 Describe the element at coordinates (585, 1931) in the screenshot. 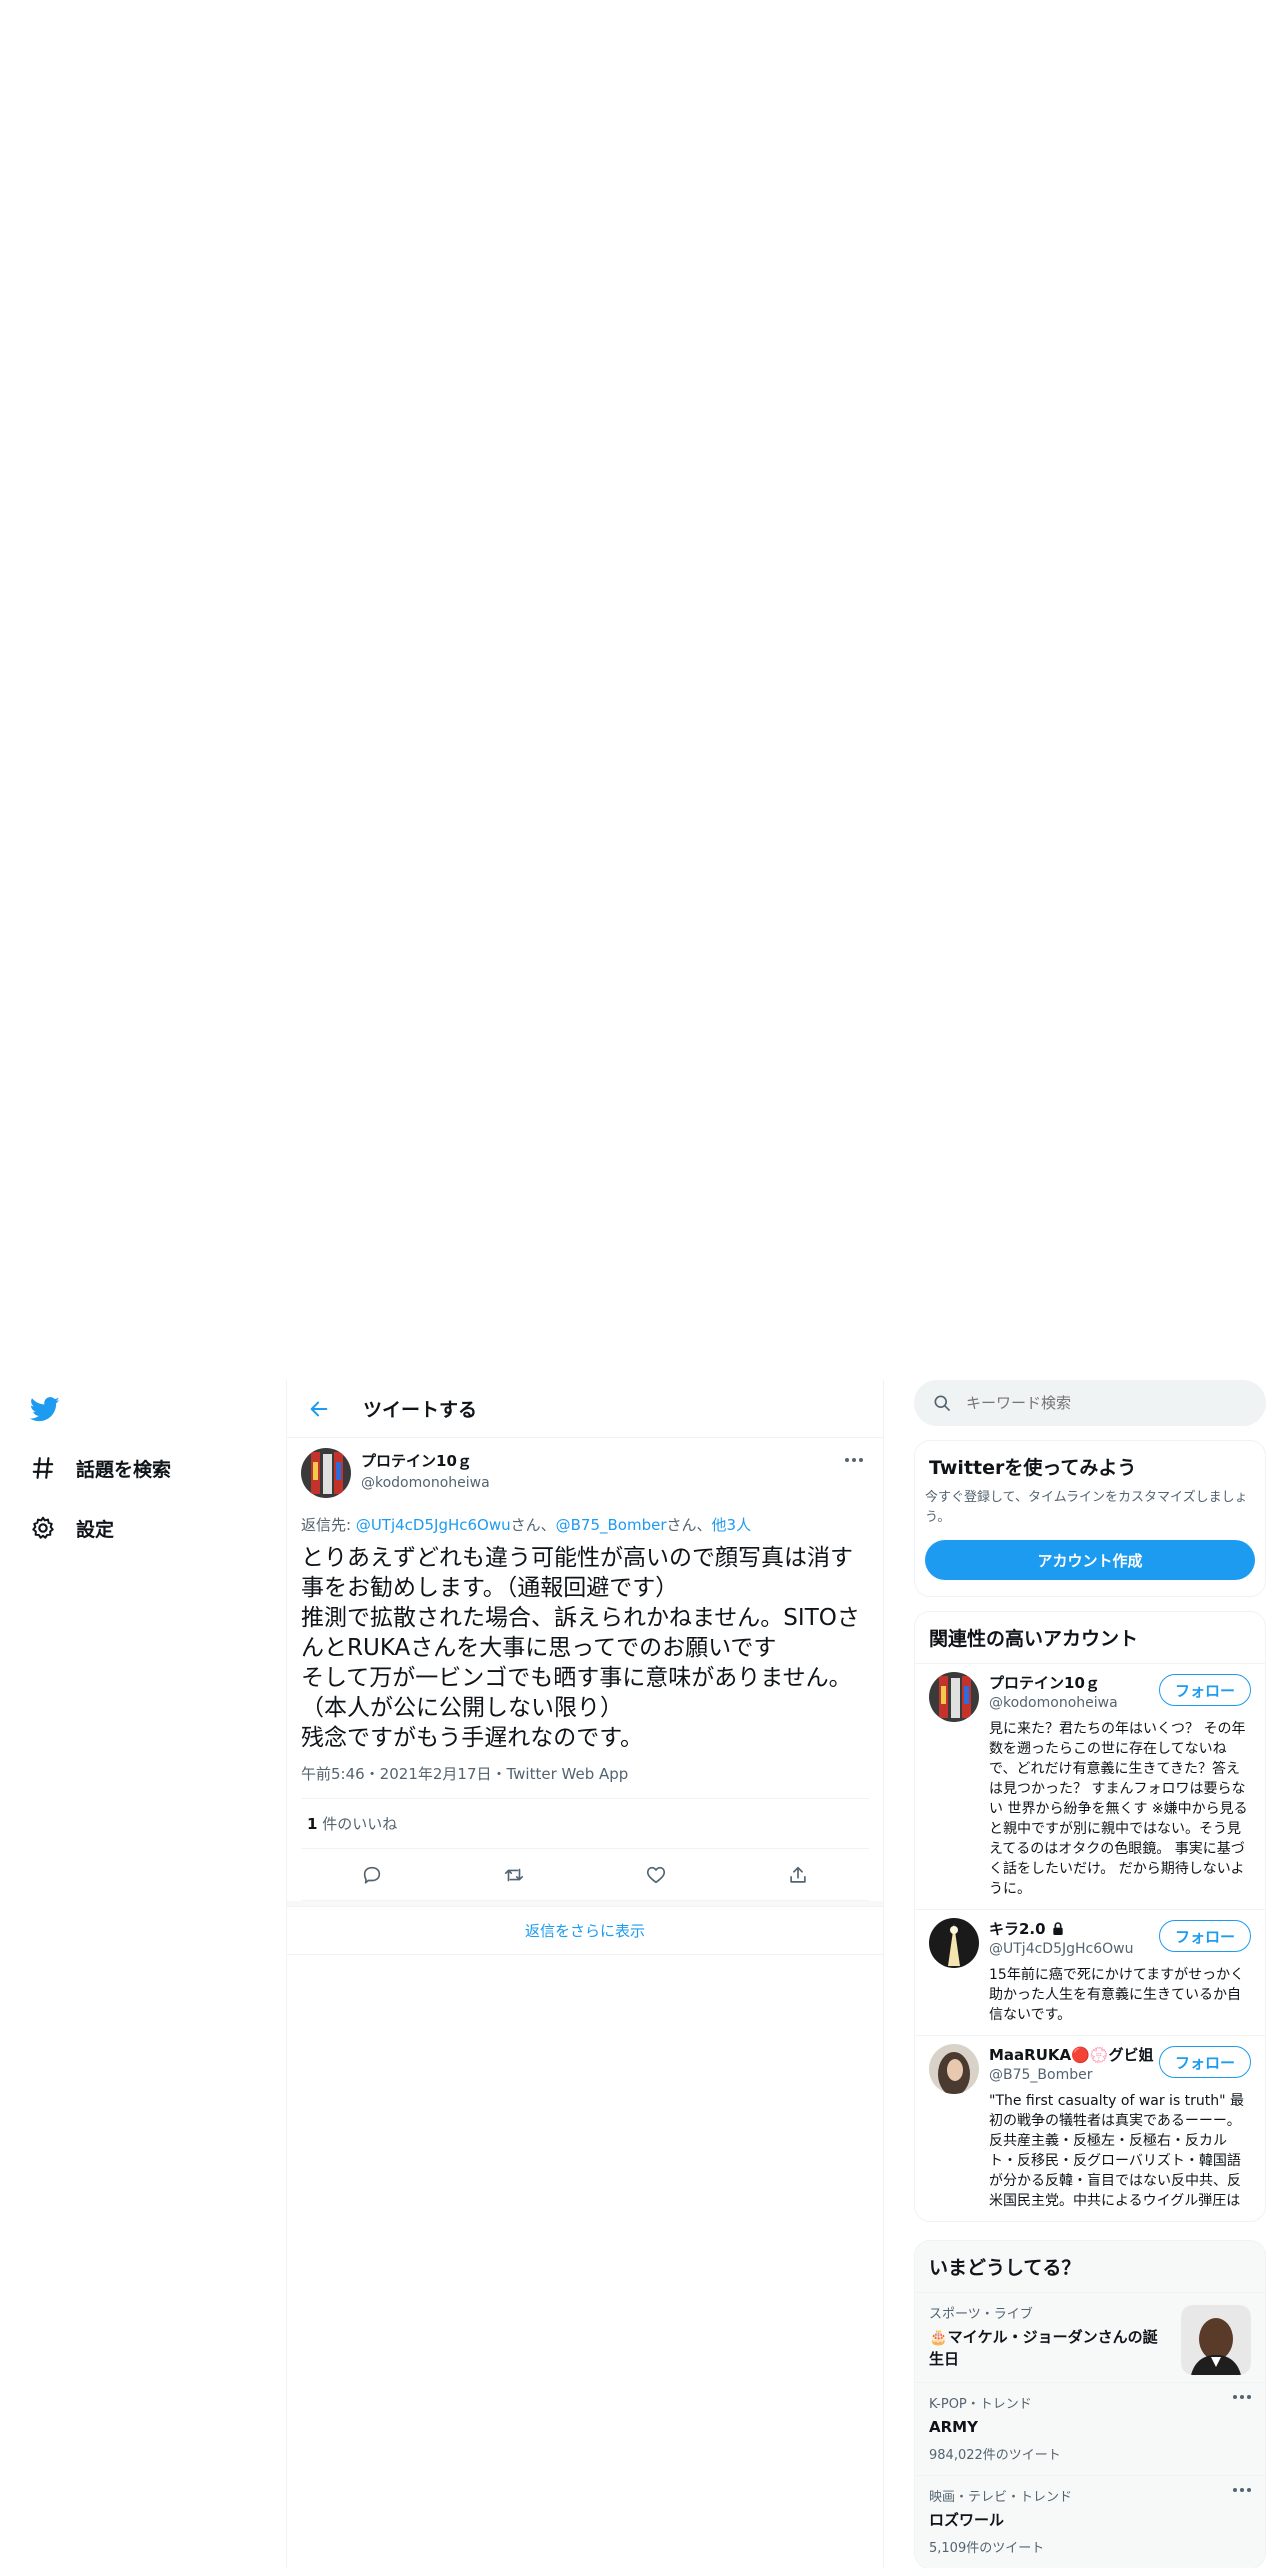

I see `show-more-replies-link: 返信をさらに表示` at that location.